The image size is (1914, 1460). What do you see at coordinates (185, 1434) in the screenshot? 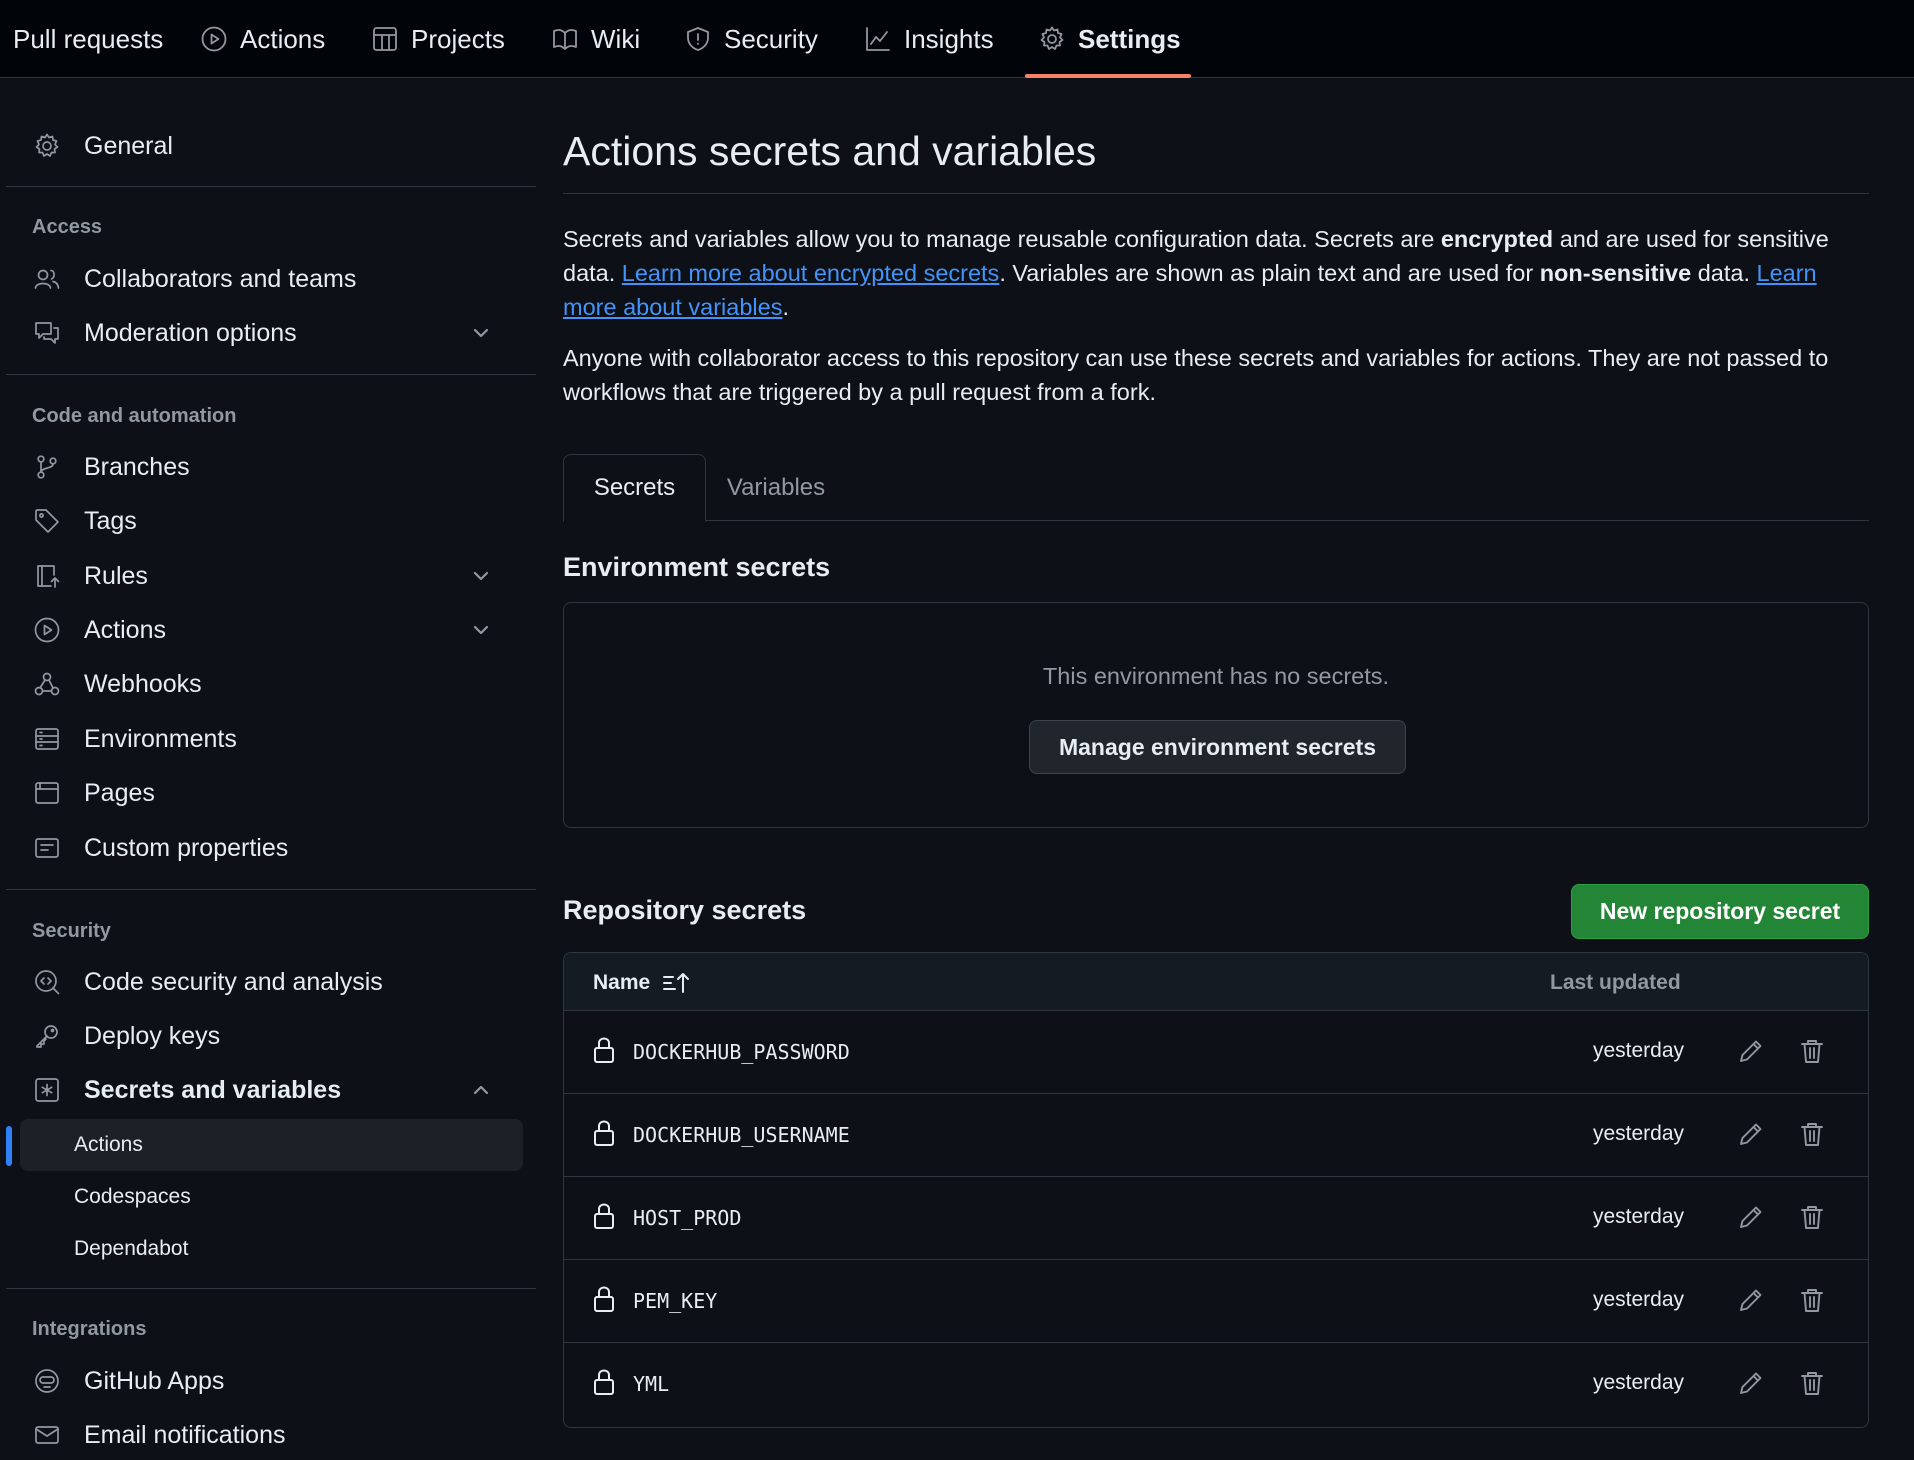
I see `sidebar-item-label: Email notifications` at bounding box center [185, 1434].